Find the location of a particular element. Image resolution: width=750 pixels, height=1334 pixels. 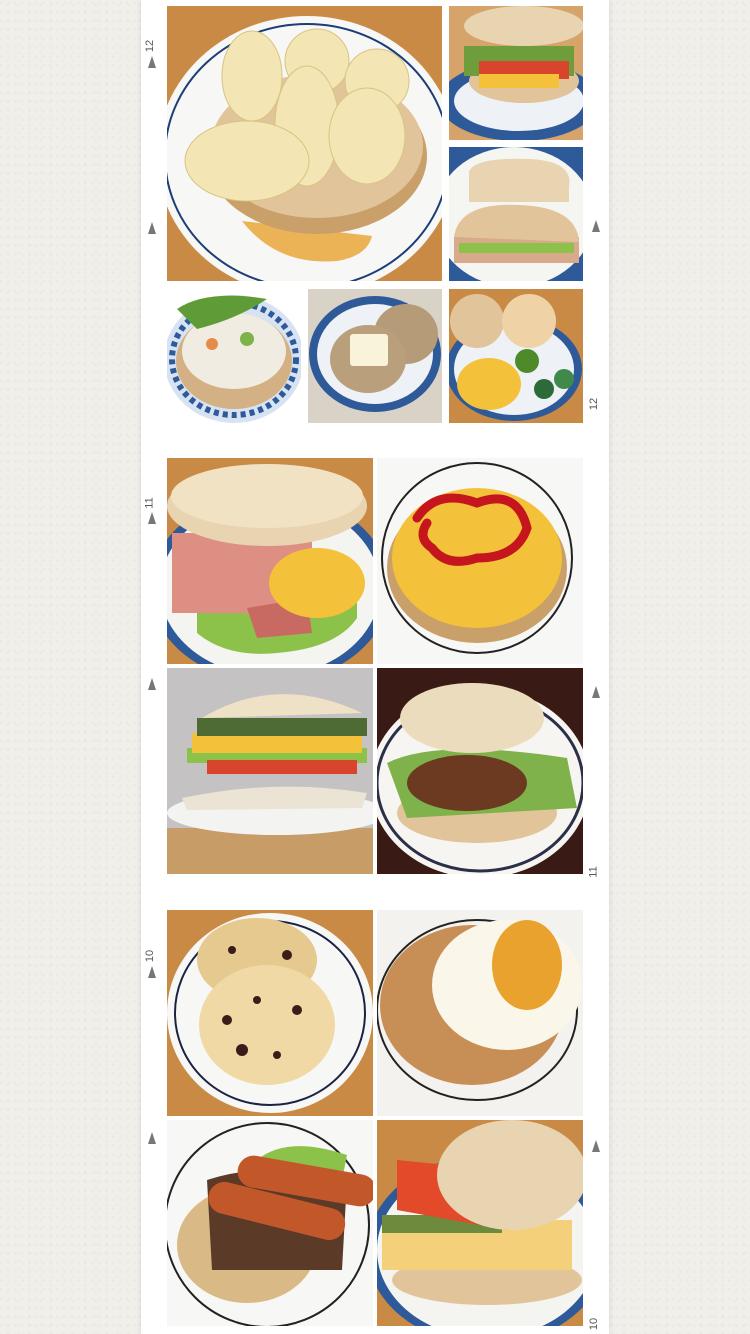

photo-potato-salad-muffin is located at coordinates (234, 356).